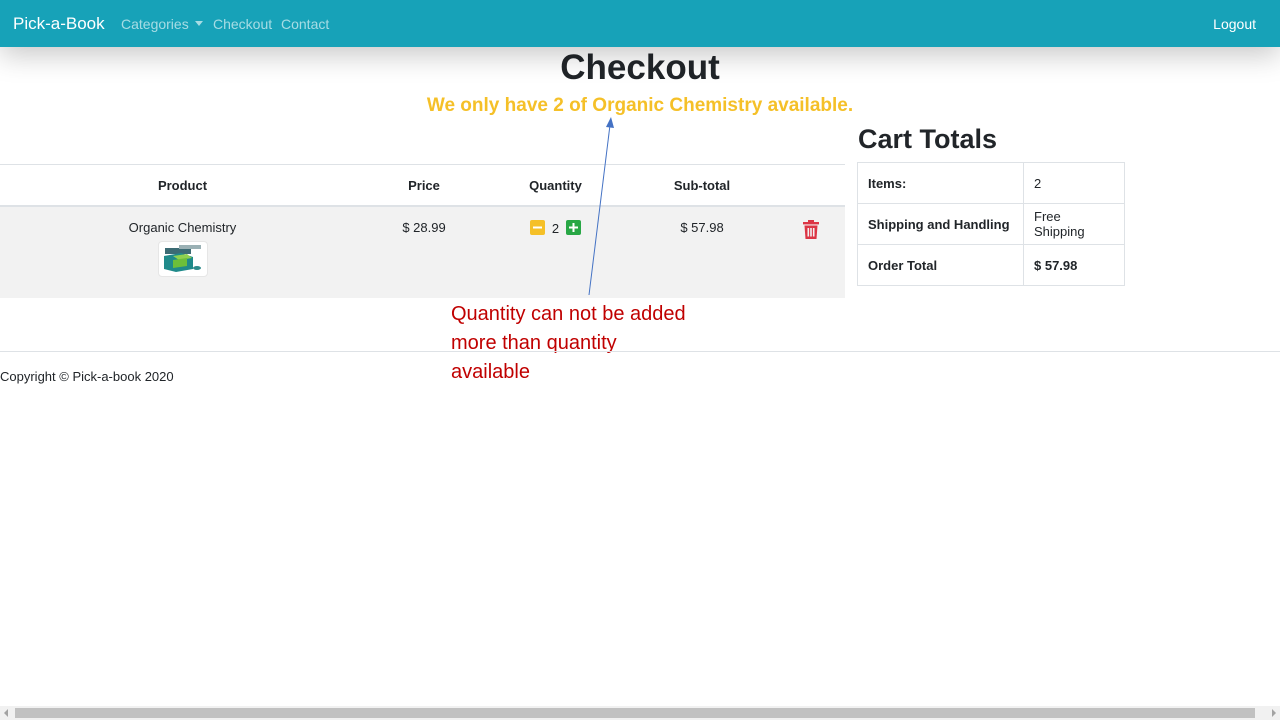 The width and height of the screenshot is (1280, 720). I want to click on price-column-header: Price, so click(424, 185).